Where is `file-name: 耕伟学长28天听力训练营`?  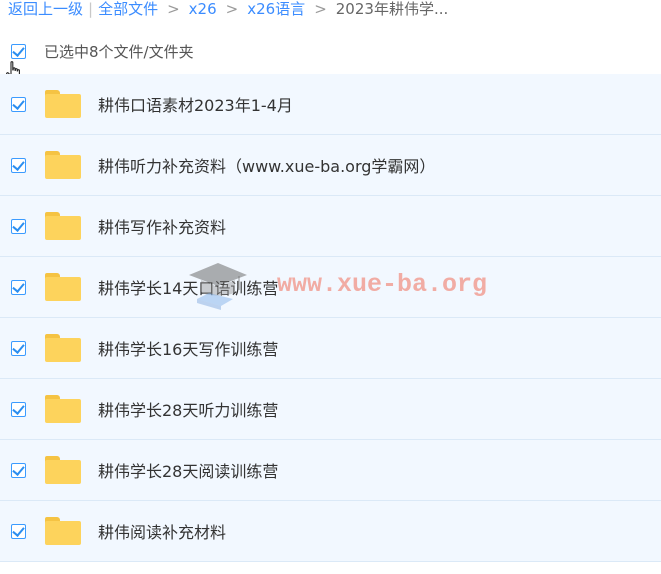 file-name: 耕伟学长28天听力训练营 is located at coordinates (188, 409).